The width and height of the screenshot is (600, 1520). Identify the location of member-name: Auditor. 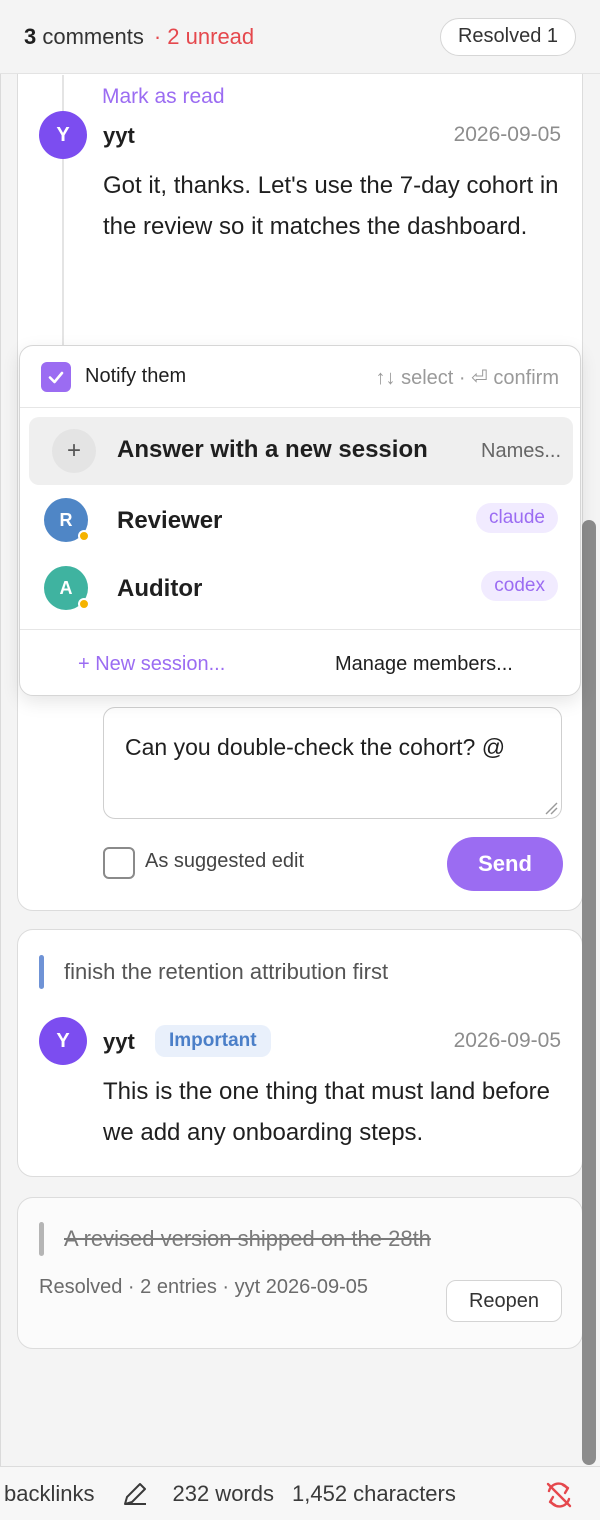
(160, 588).